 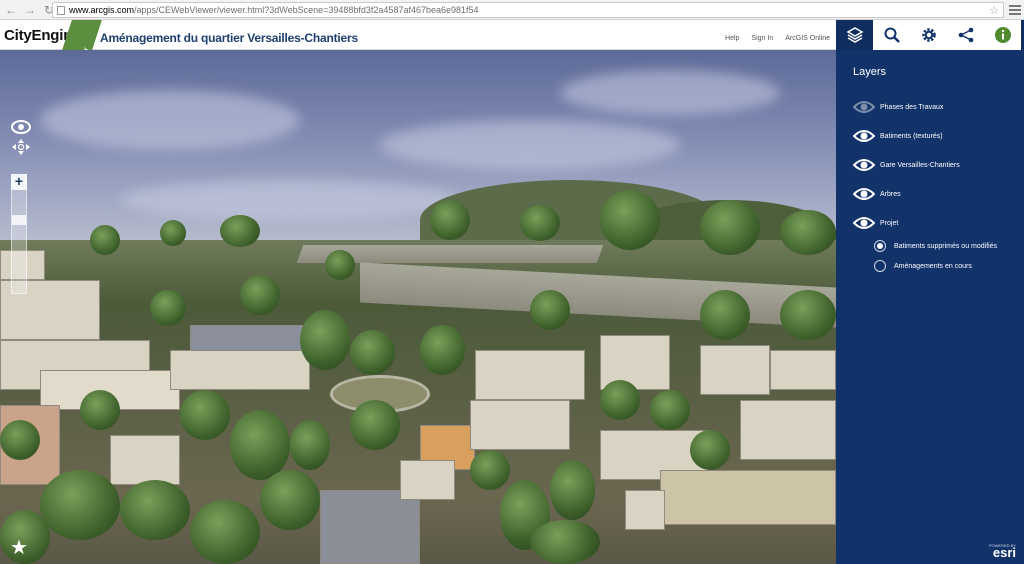 What do you see at coordinates (19, 234) in the screenshot?
I see `zoom-slider` at bounding box center [19, 234].